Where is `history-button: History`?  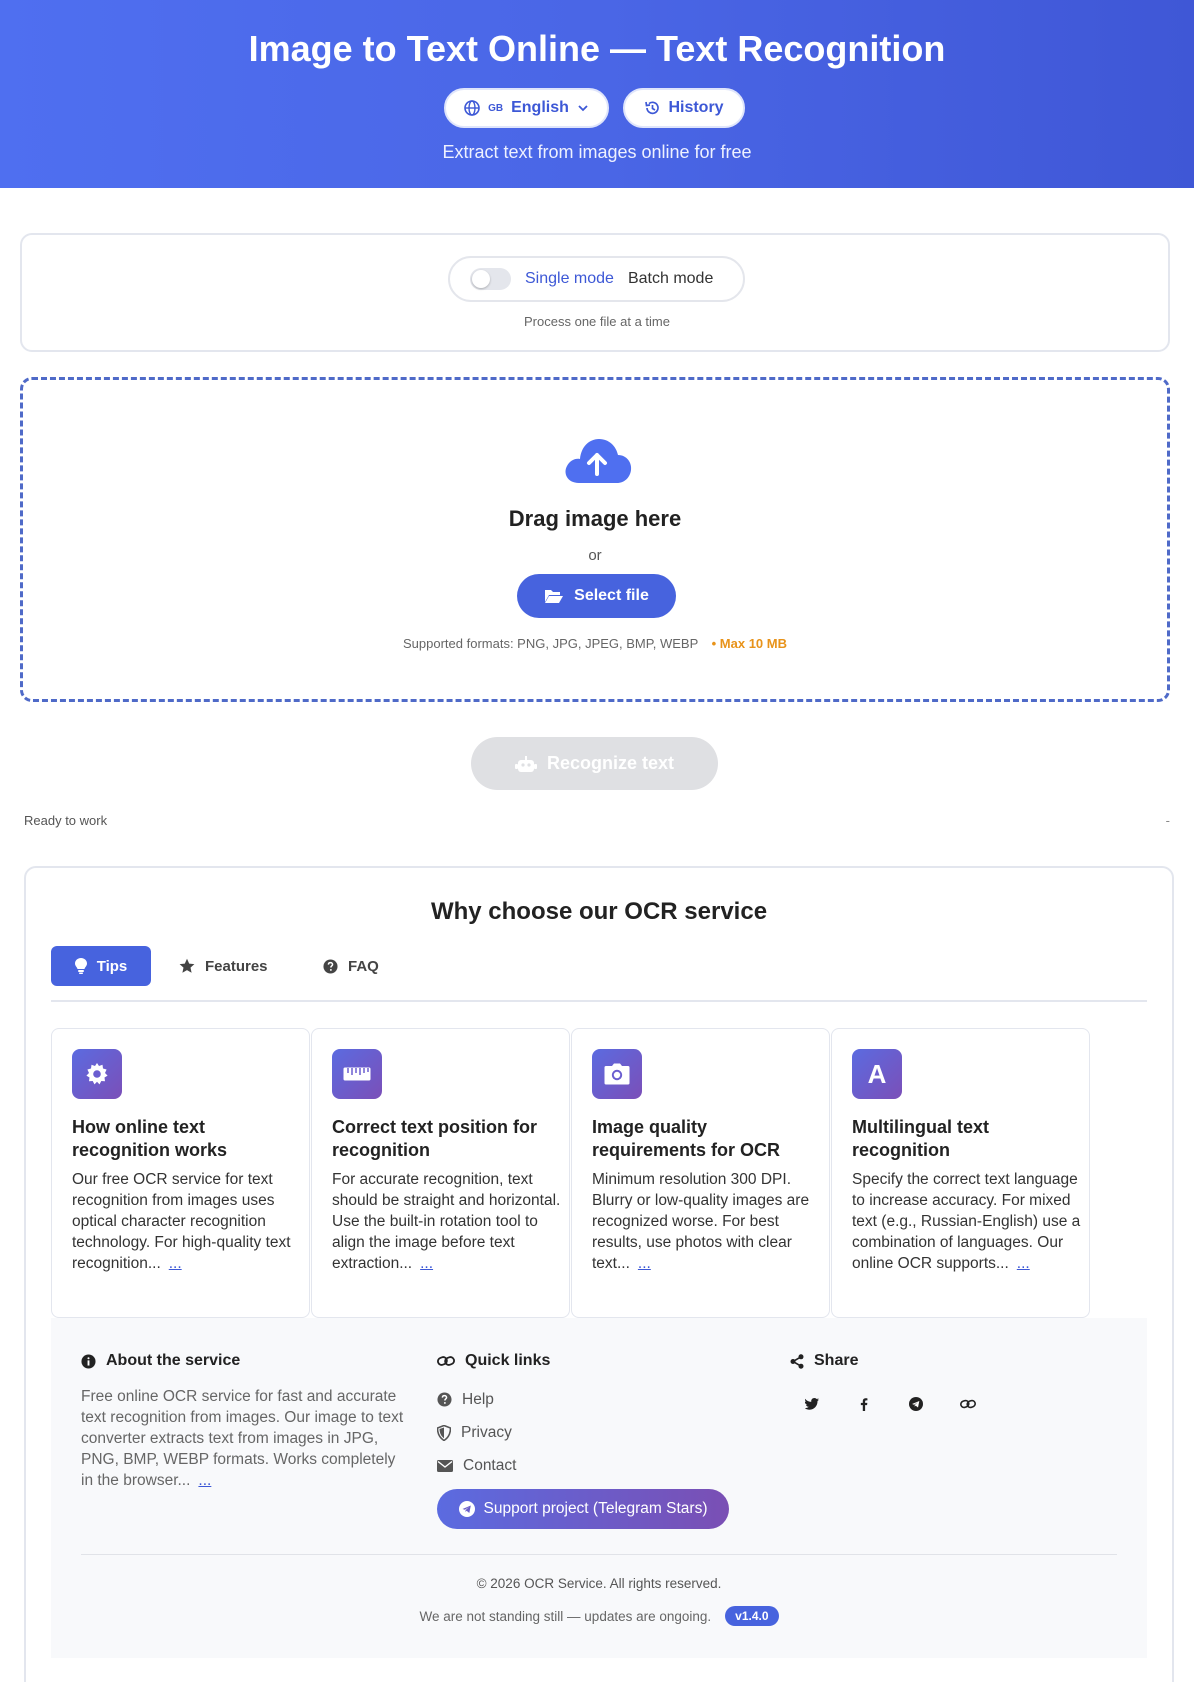
history-button: History is located at coordinates (684, 108).